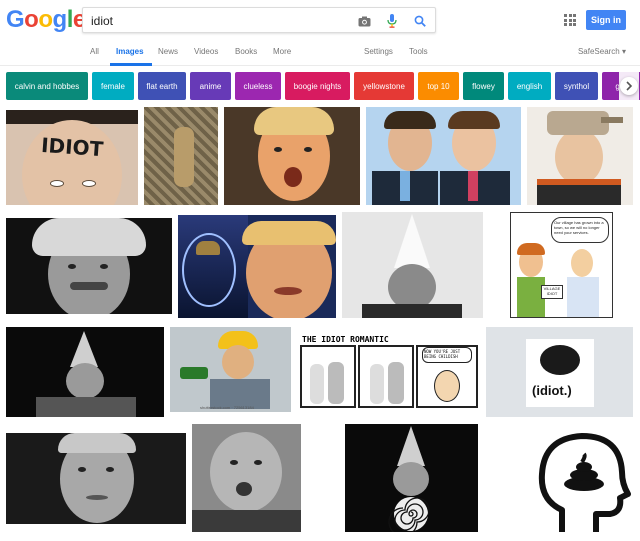 This screenshot has height=541, width=640. I want to click on idiot-logo-label: (idiot.), so click(552, 390).